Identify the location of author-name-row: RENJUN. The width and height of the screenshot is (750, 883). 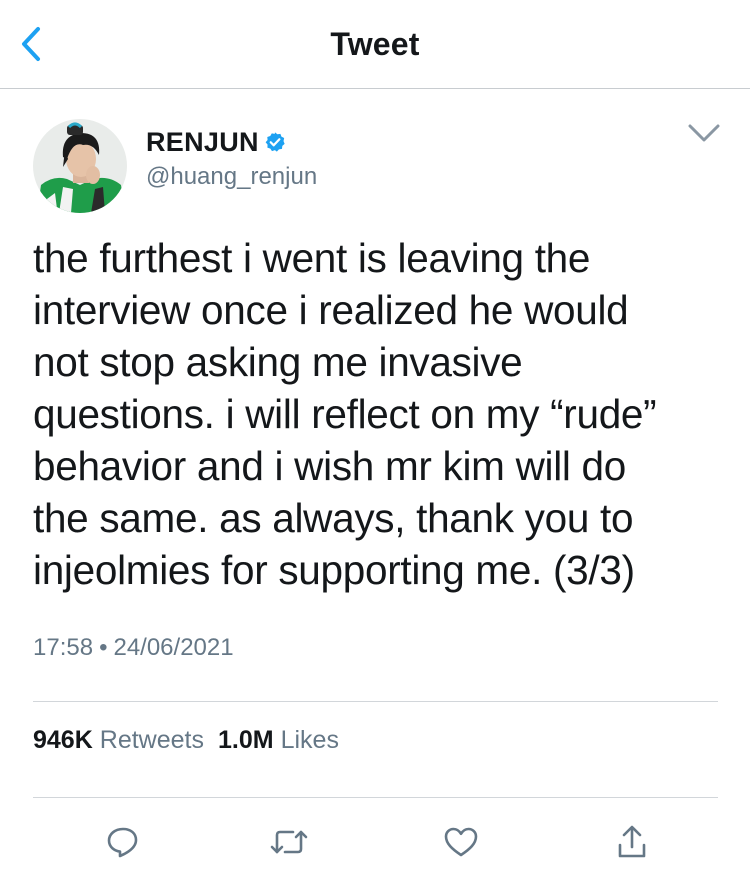
(216, 142).